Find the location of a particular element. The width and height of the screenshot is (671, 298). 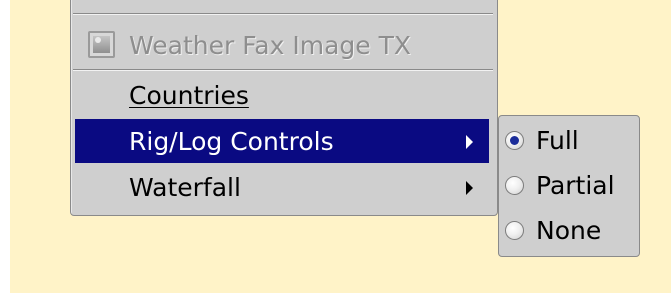

submenu-item-none: None is located at coordinates (569, 230).